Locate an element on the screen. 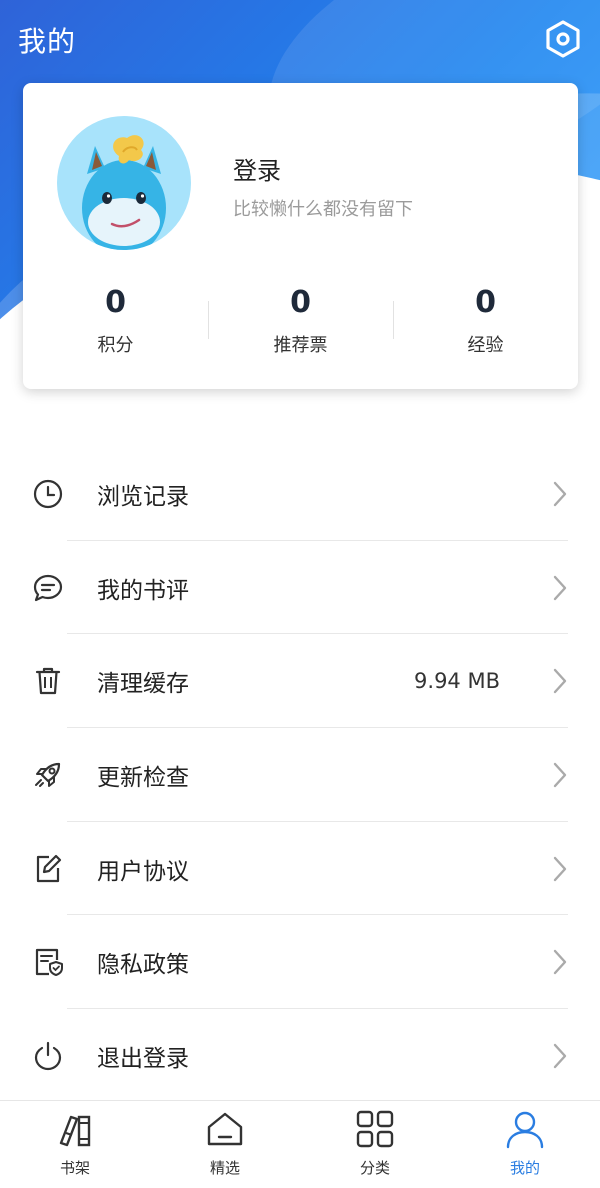 The image size is (600, 1188). stat-experience-value: 0 is located at coordinates (485, 302).